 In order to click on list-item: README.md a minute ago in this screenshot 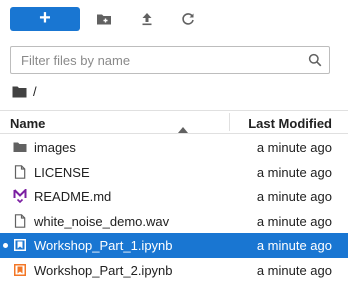, I will do `click(174, 196)`.